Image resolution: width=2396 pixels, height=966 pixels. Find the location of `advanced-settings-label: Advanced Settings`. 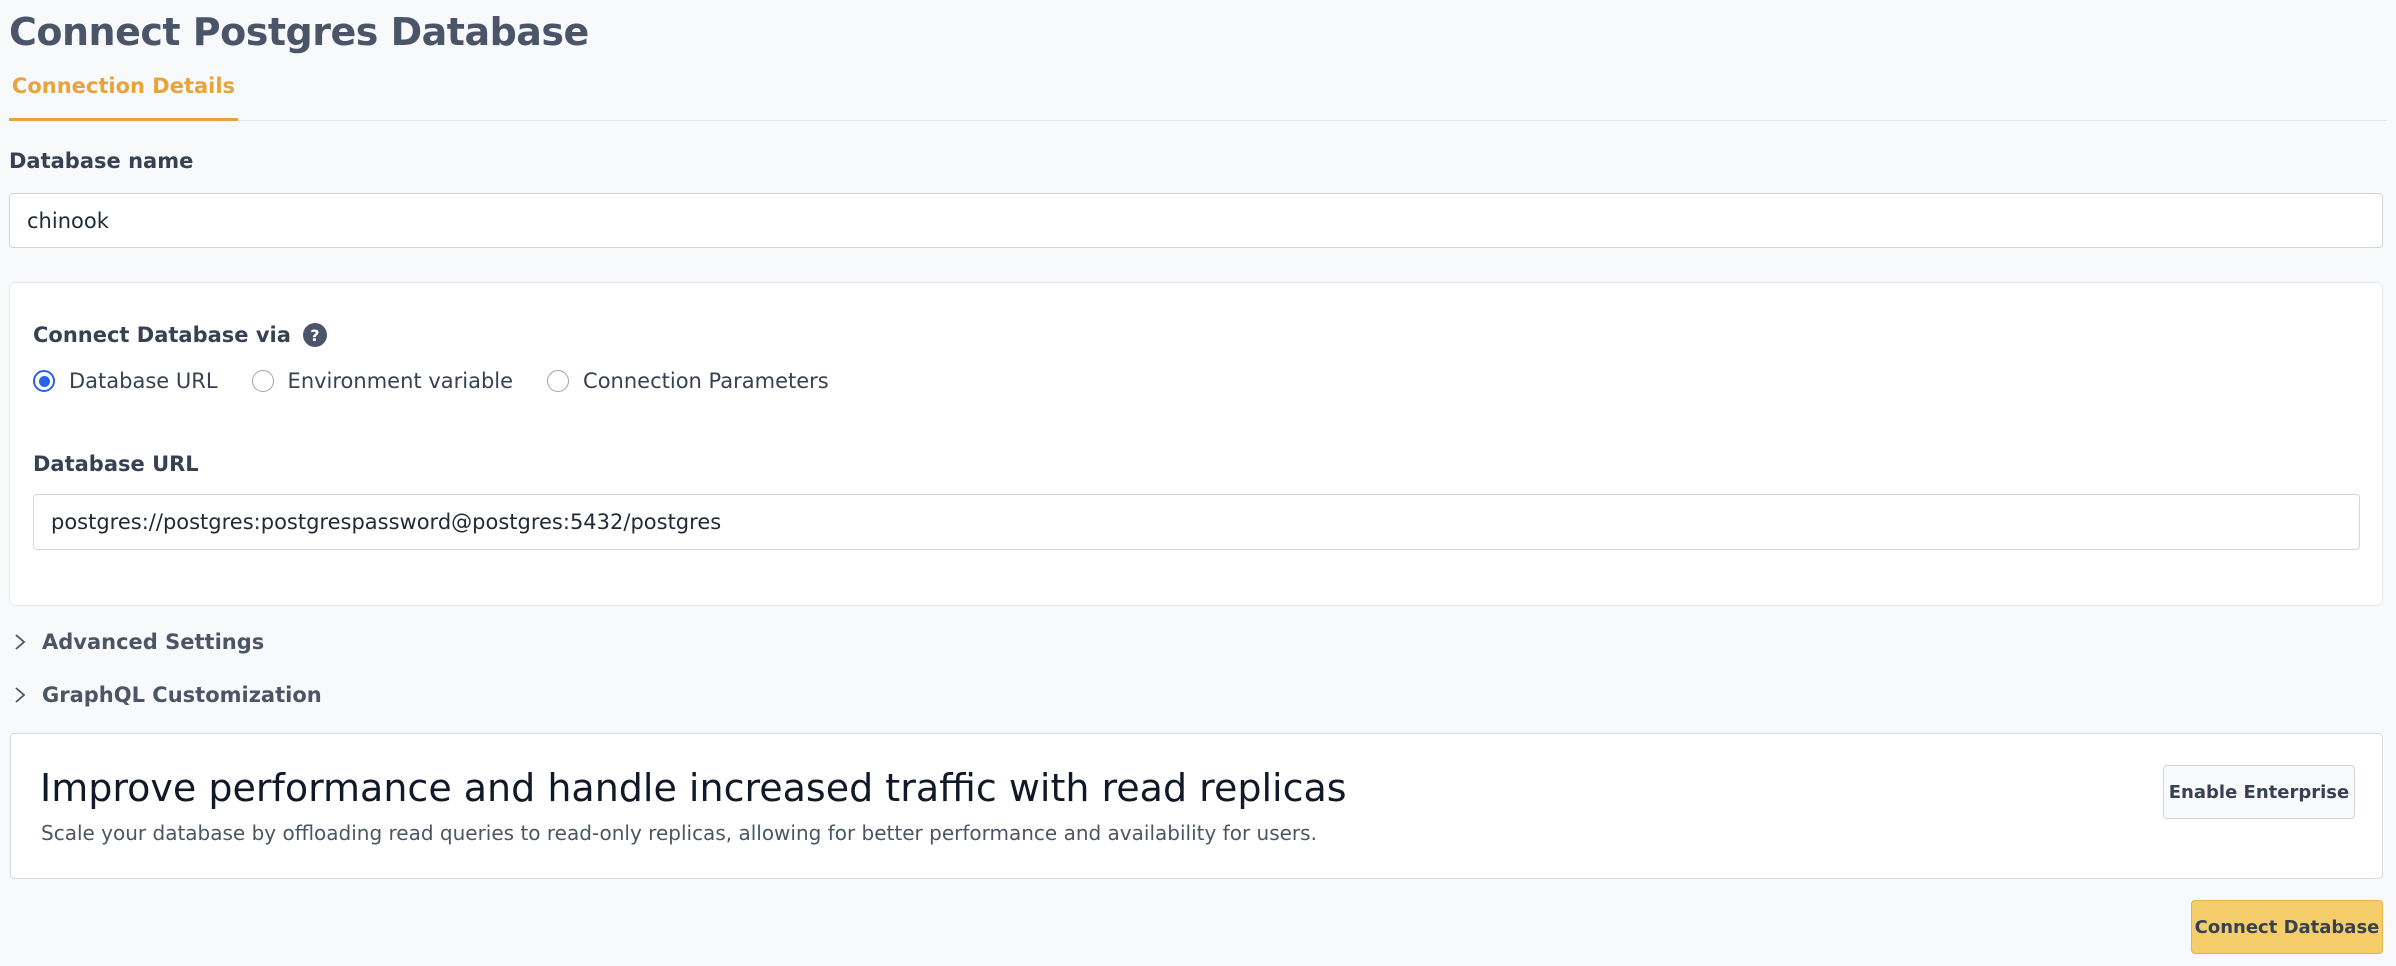

advanced-settings-label: Advanced Settings is located at coordinates (153, 642).